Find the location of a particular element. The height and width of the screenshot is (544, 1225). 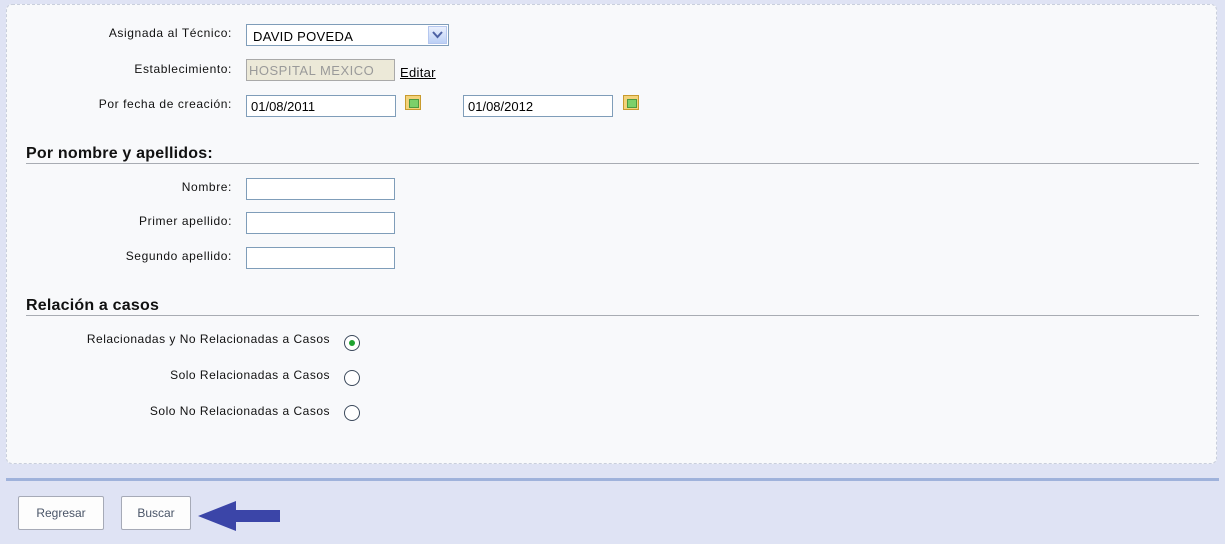

relacion-solo-no-radio is located at coordinates (352, 413).